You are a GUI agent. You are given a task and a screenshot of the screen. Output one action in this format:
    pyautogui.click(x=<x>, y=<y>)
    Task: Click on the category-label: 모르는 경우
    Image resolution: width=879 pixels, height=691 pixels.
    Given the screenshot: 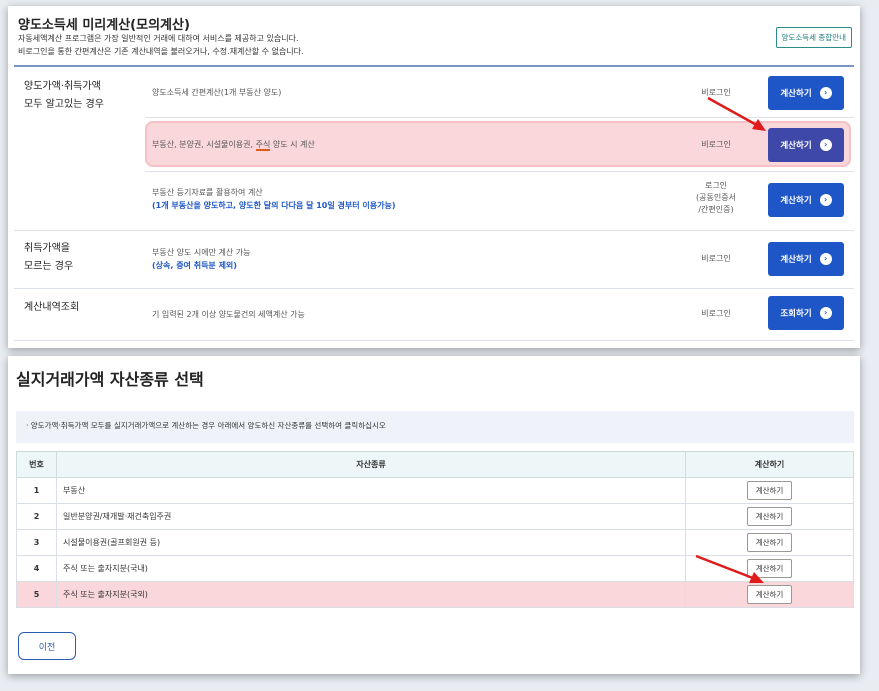 What is the action you would take?
    pyautogui.click(x=49, y=266)
    